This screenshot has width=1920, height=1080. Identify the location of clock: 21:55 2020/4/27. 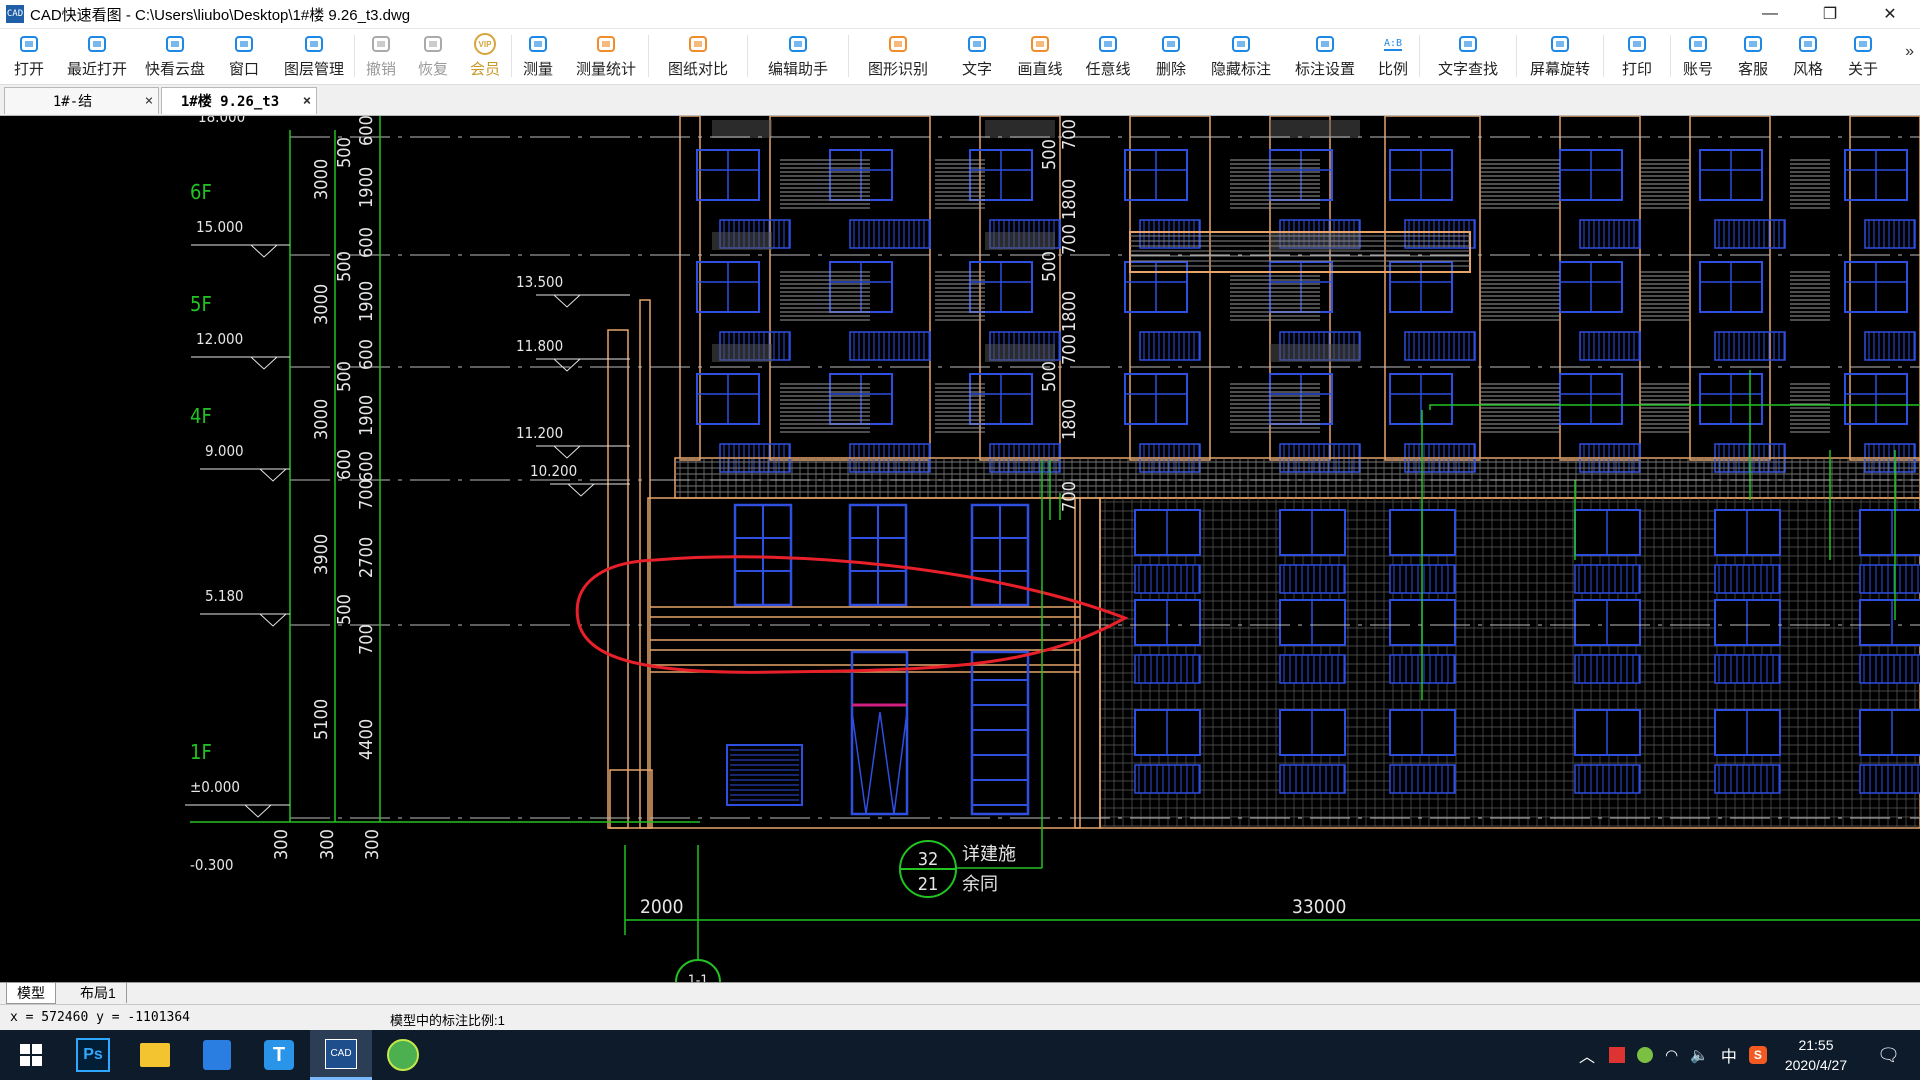
(1816, 1055).